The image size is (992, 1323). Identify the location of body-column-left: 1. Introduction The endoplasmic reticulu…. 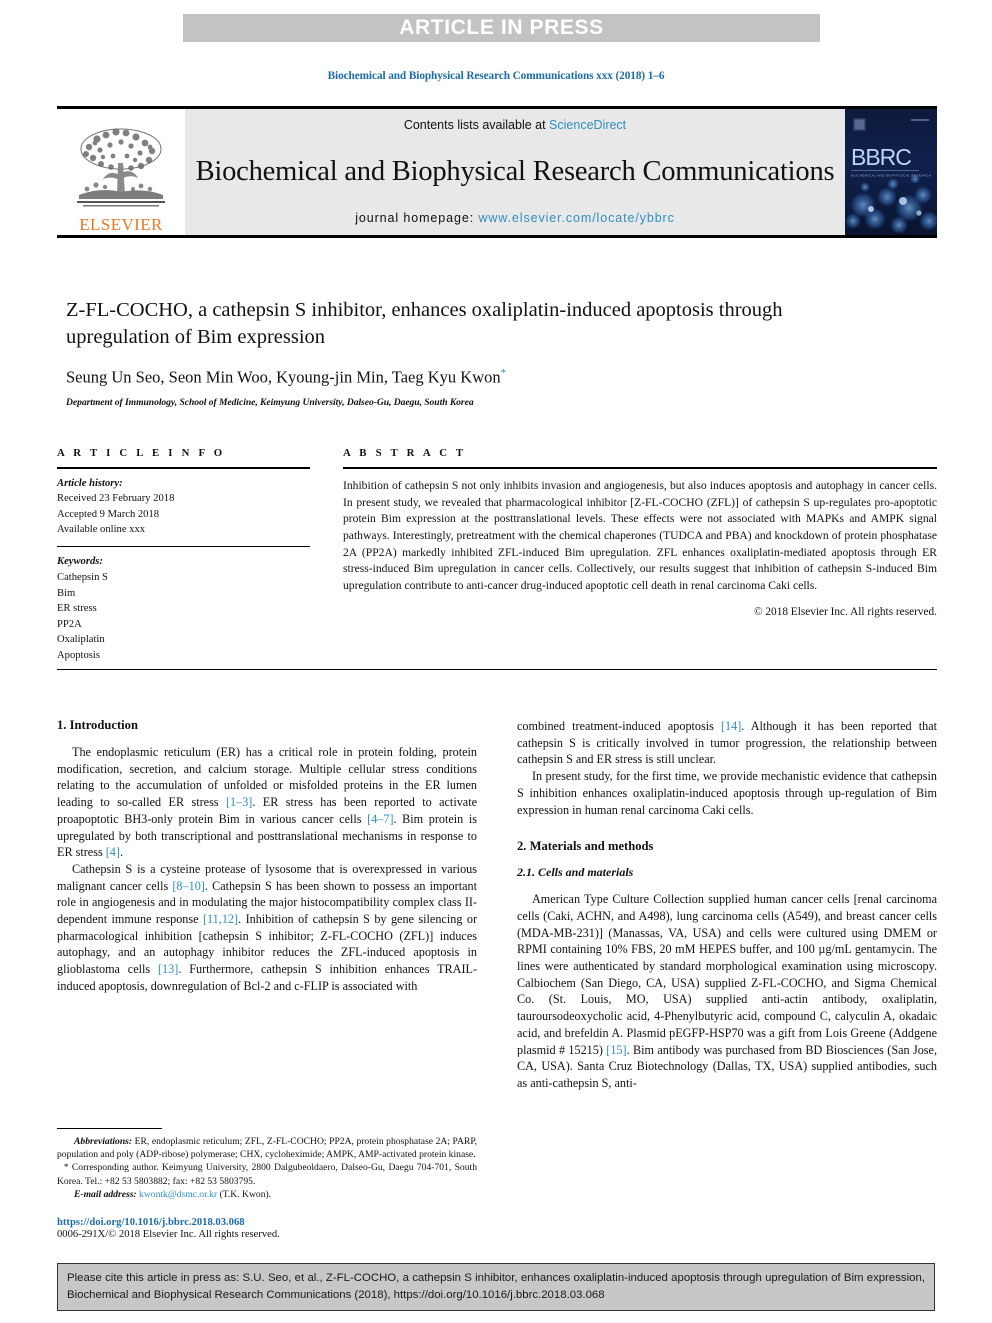
(267, 856).